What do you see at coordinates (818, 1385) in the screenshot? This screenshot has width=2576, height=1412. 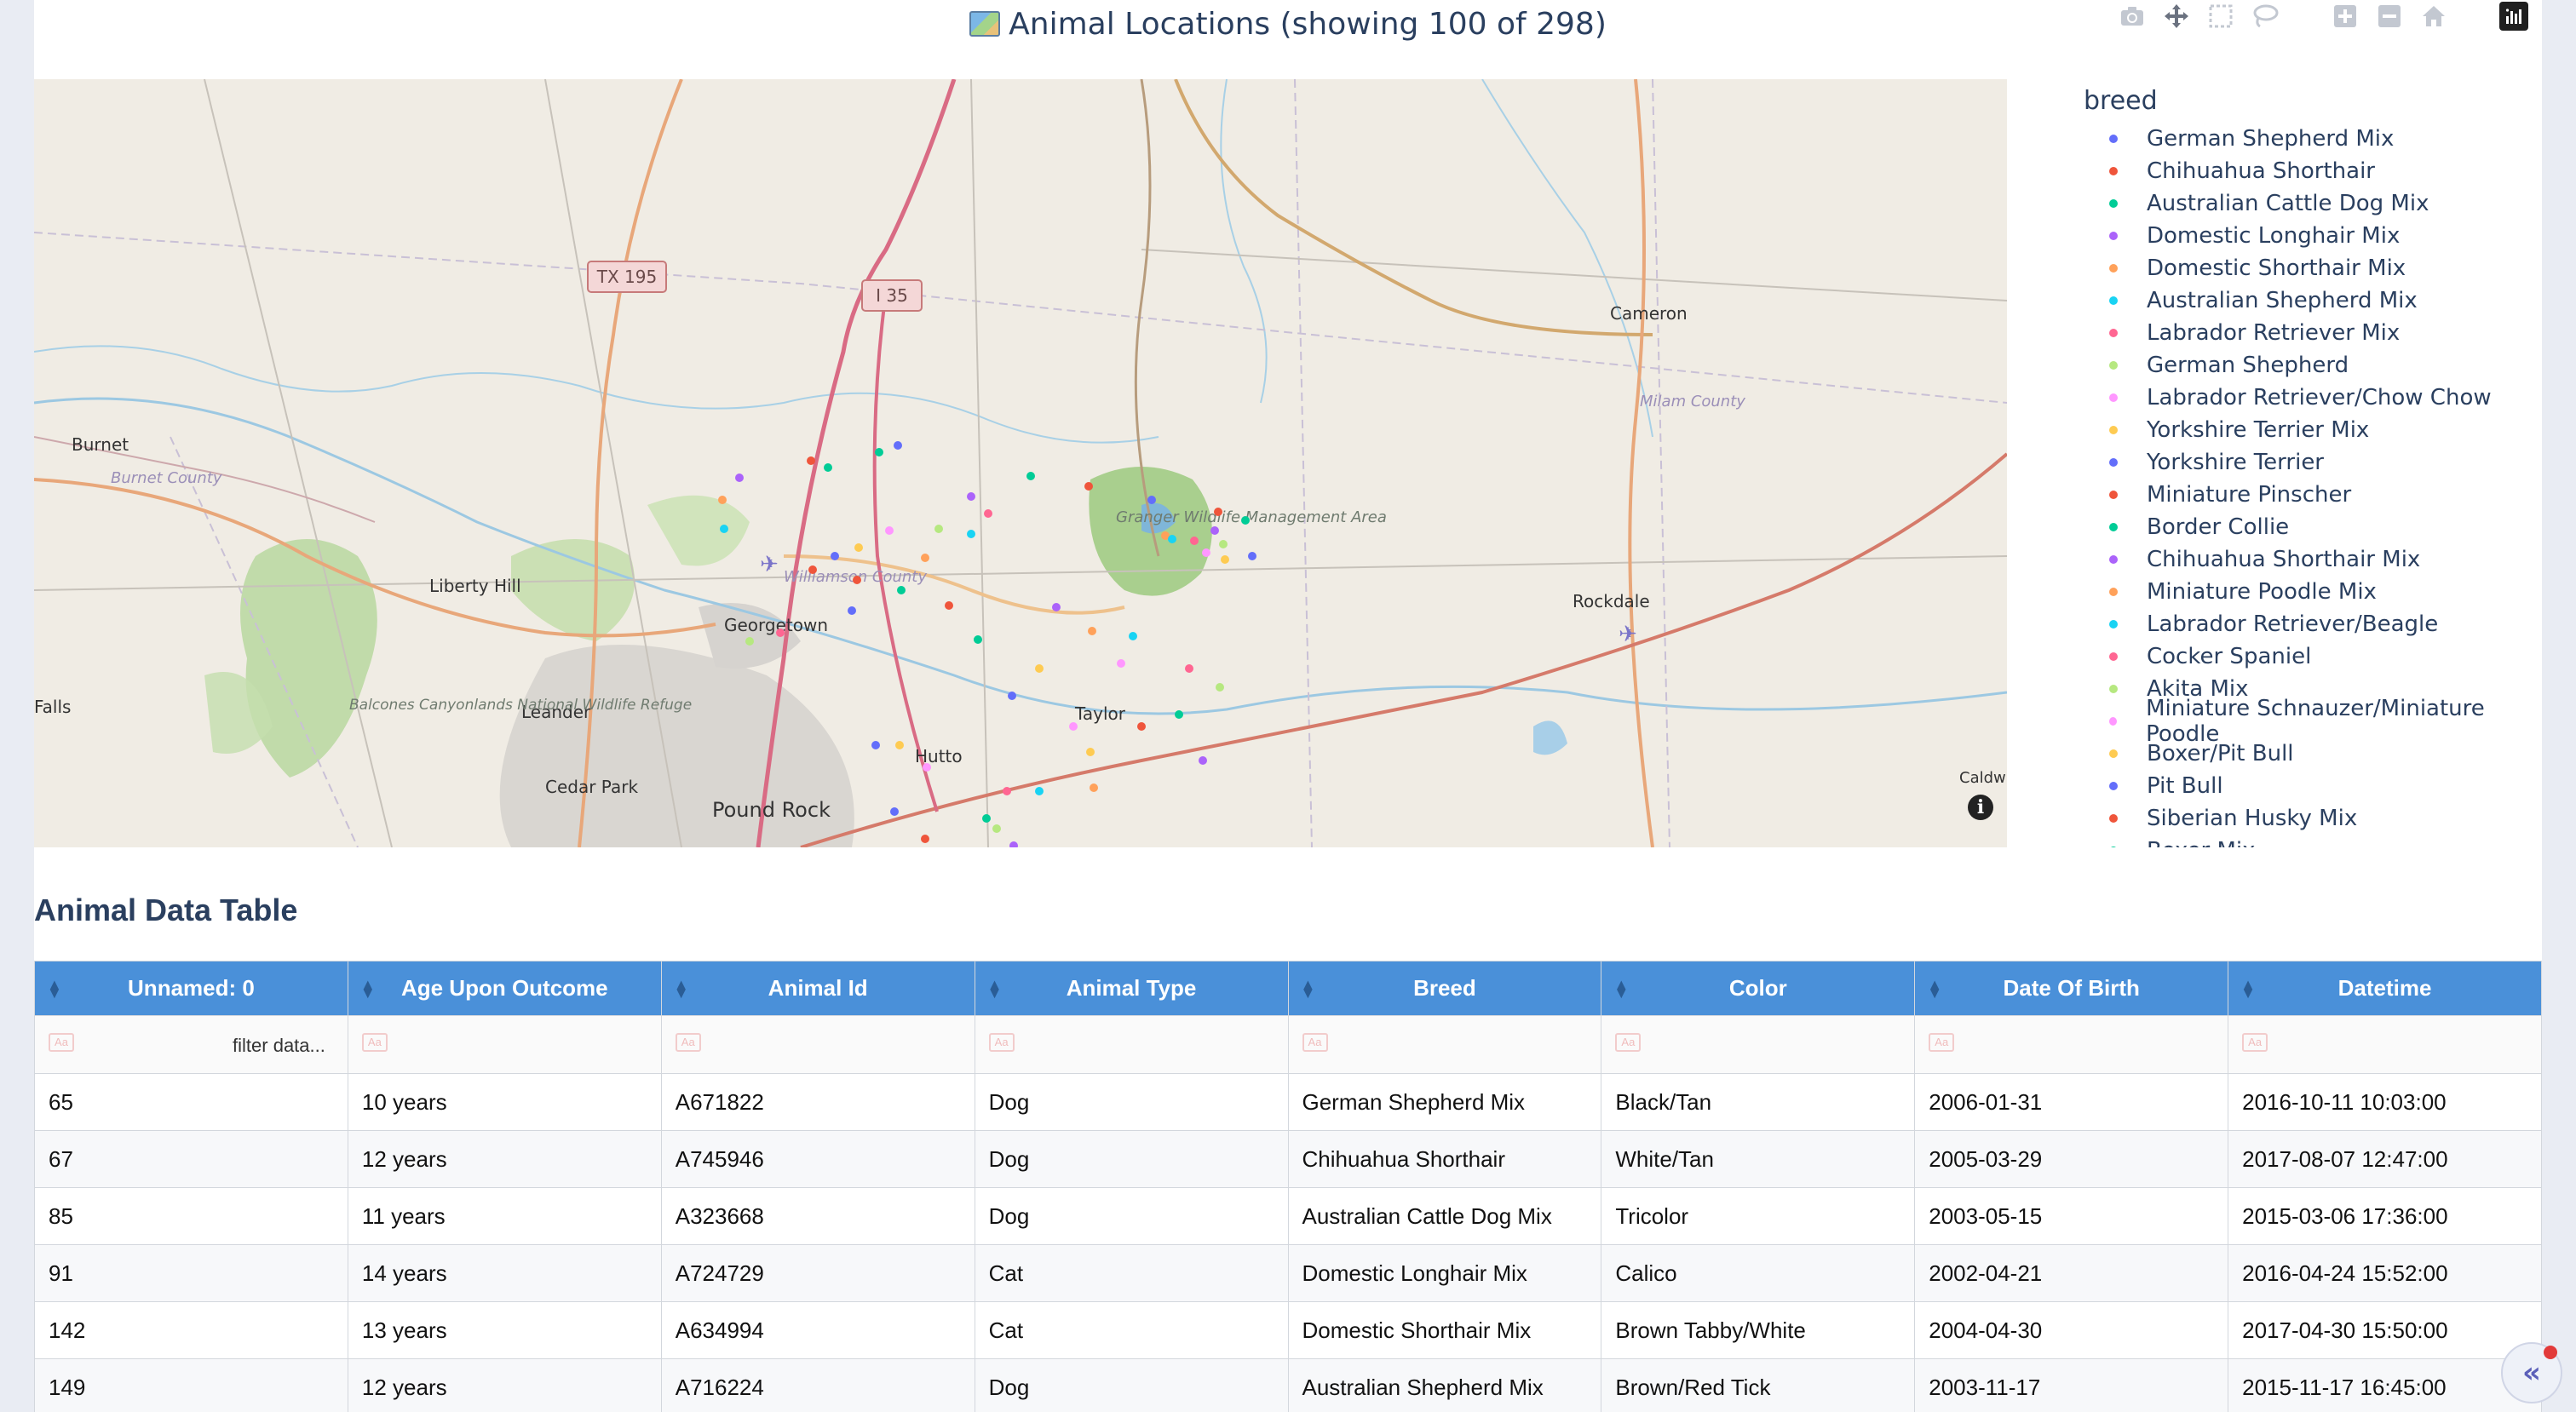 I see `table-cell: A716224` at bounding box center [818, 1385].